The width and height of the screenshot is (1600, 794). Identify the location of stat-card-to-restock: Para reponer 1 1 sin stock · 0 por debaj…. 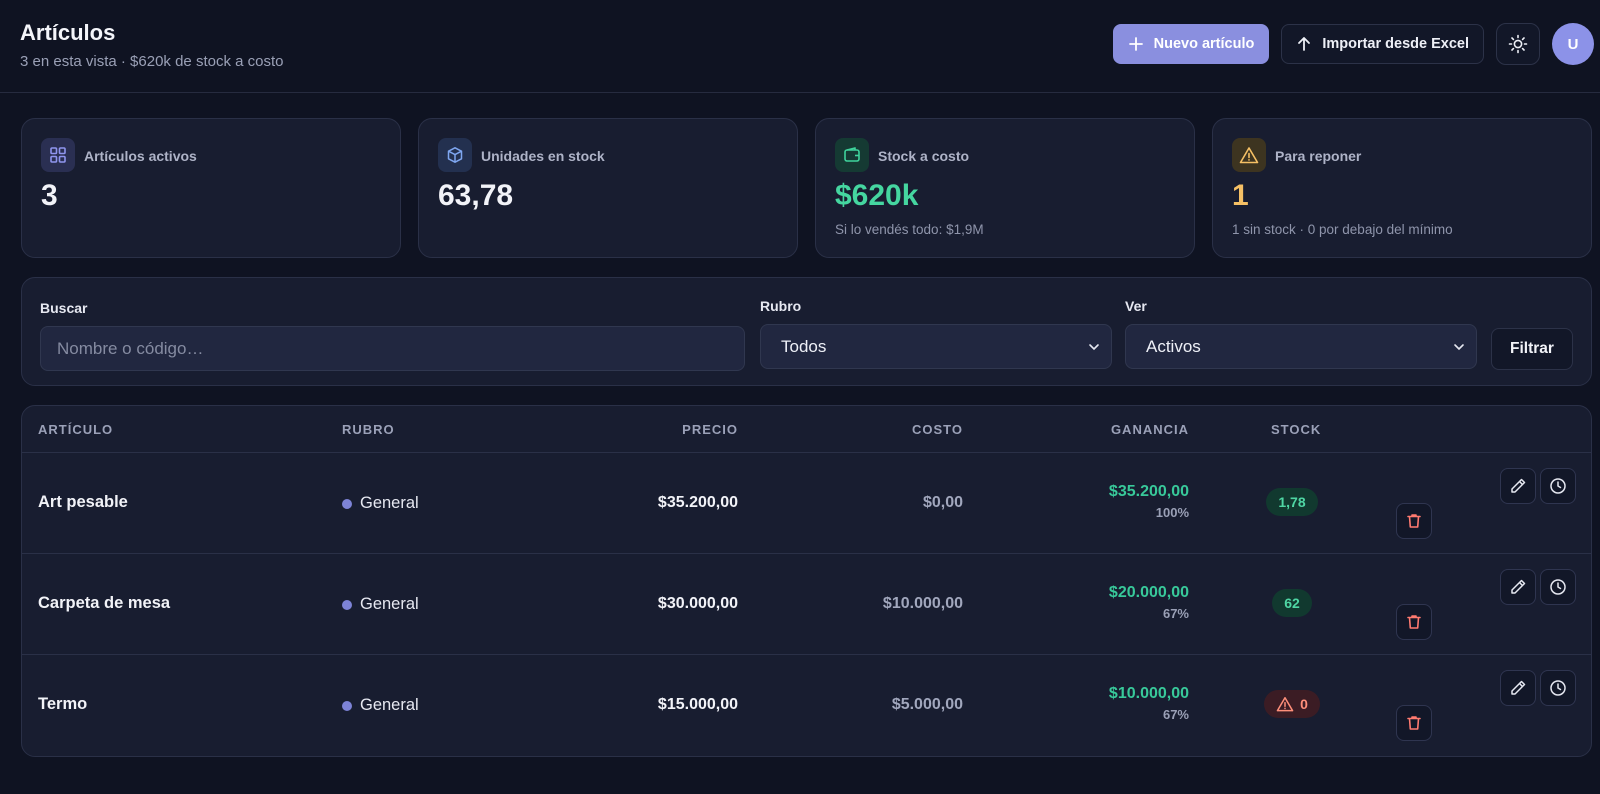
(1402, 188).